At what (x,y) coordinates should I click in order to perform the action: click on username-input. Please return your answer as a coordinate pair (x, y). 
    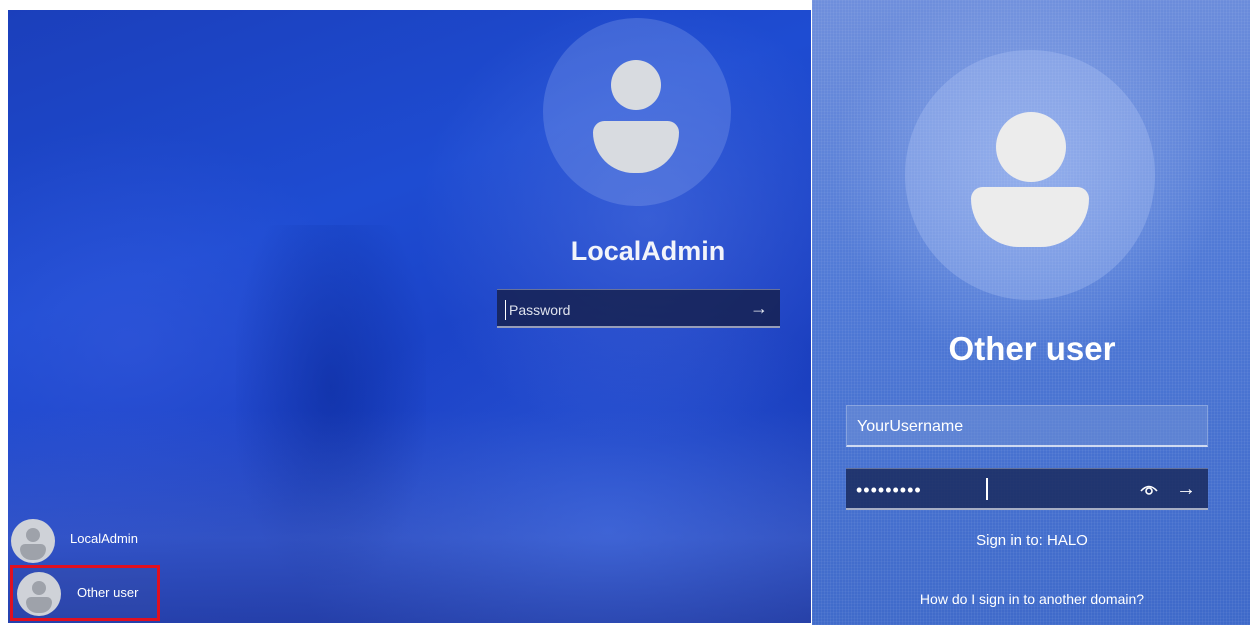
    Looking at the image, I should click on (1027, 427).